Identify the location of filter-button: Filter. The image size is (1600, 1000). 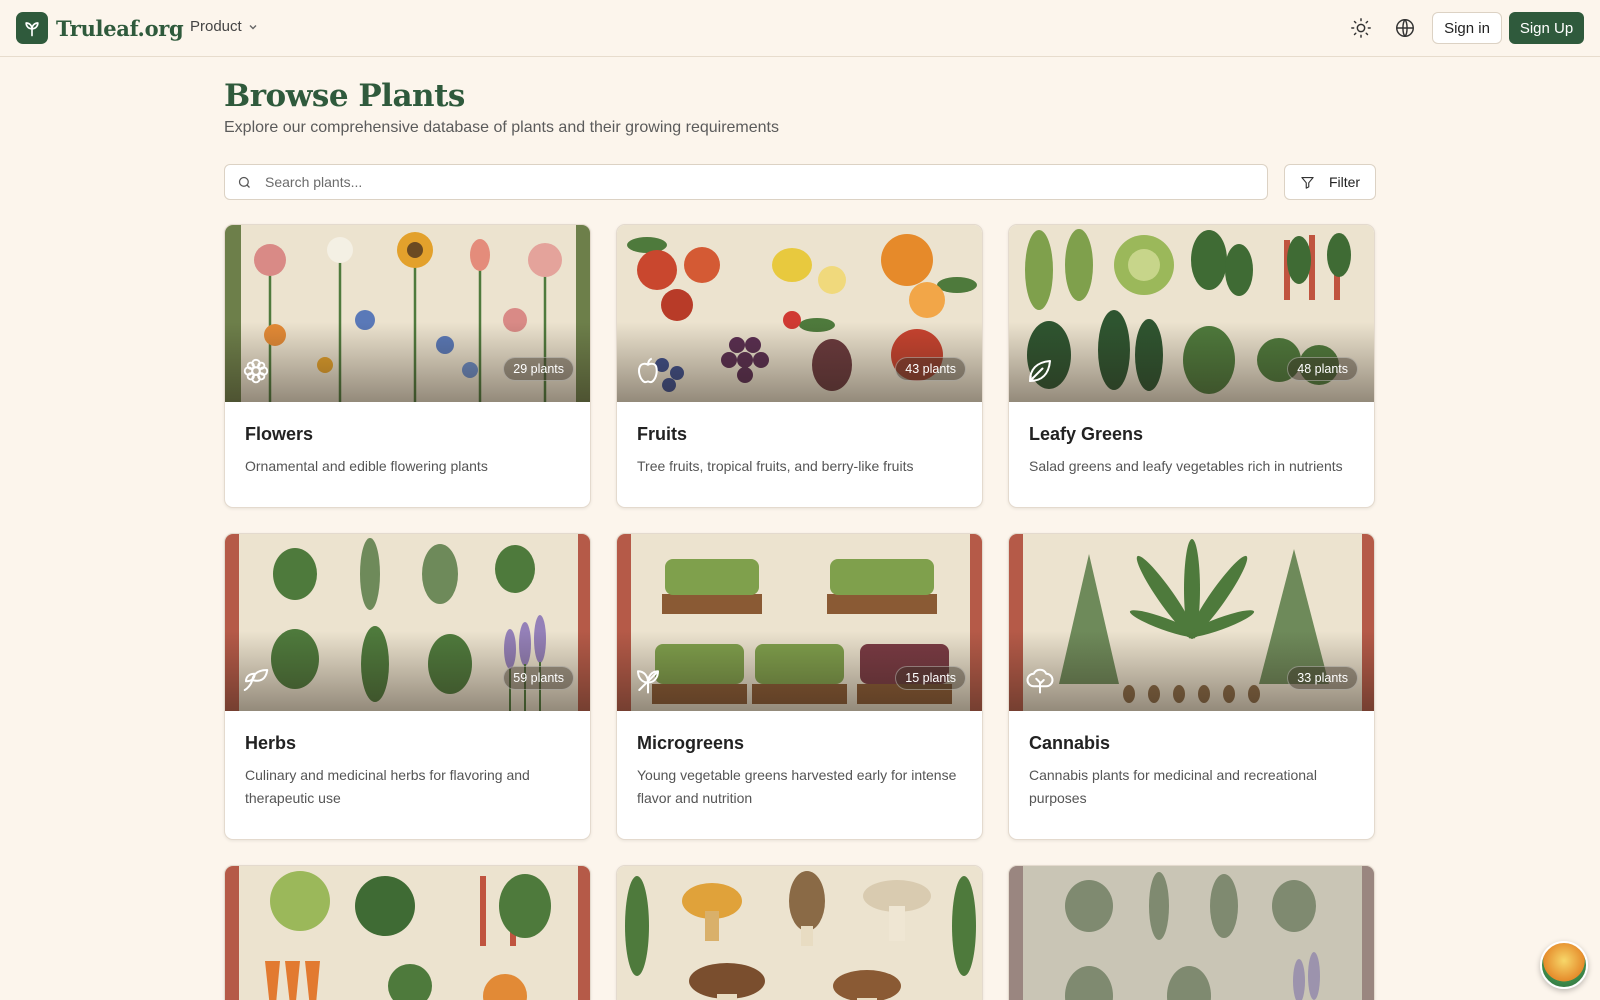
(1330, 182).